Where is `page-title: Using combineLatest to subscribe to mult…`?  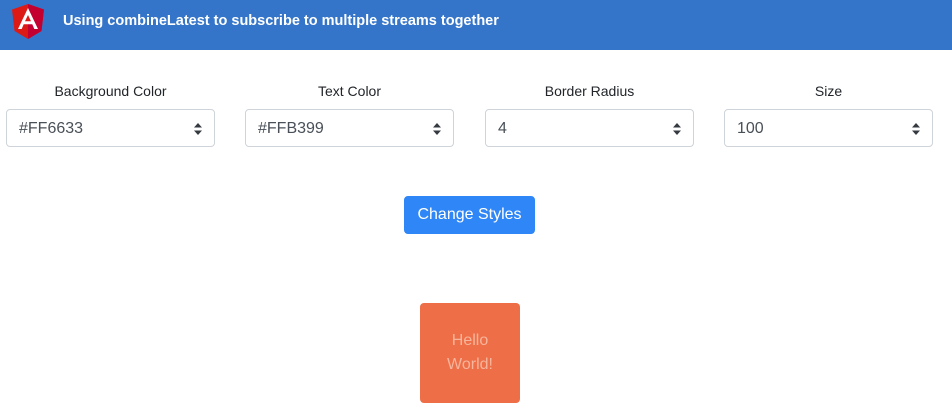 page-title: Using combineLatest to subscribe to mult… is located at coordinates (281, 21).